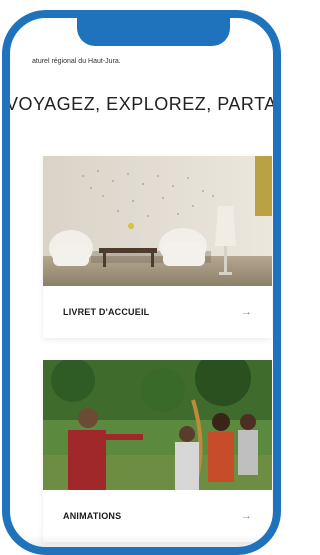 Image resolution: width=320 pixels, height=555 pixels. I want to click on phone-notch, so click(153, 30).